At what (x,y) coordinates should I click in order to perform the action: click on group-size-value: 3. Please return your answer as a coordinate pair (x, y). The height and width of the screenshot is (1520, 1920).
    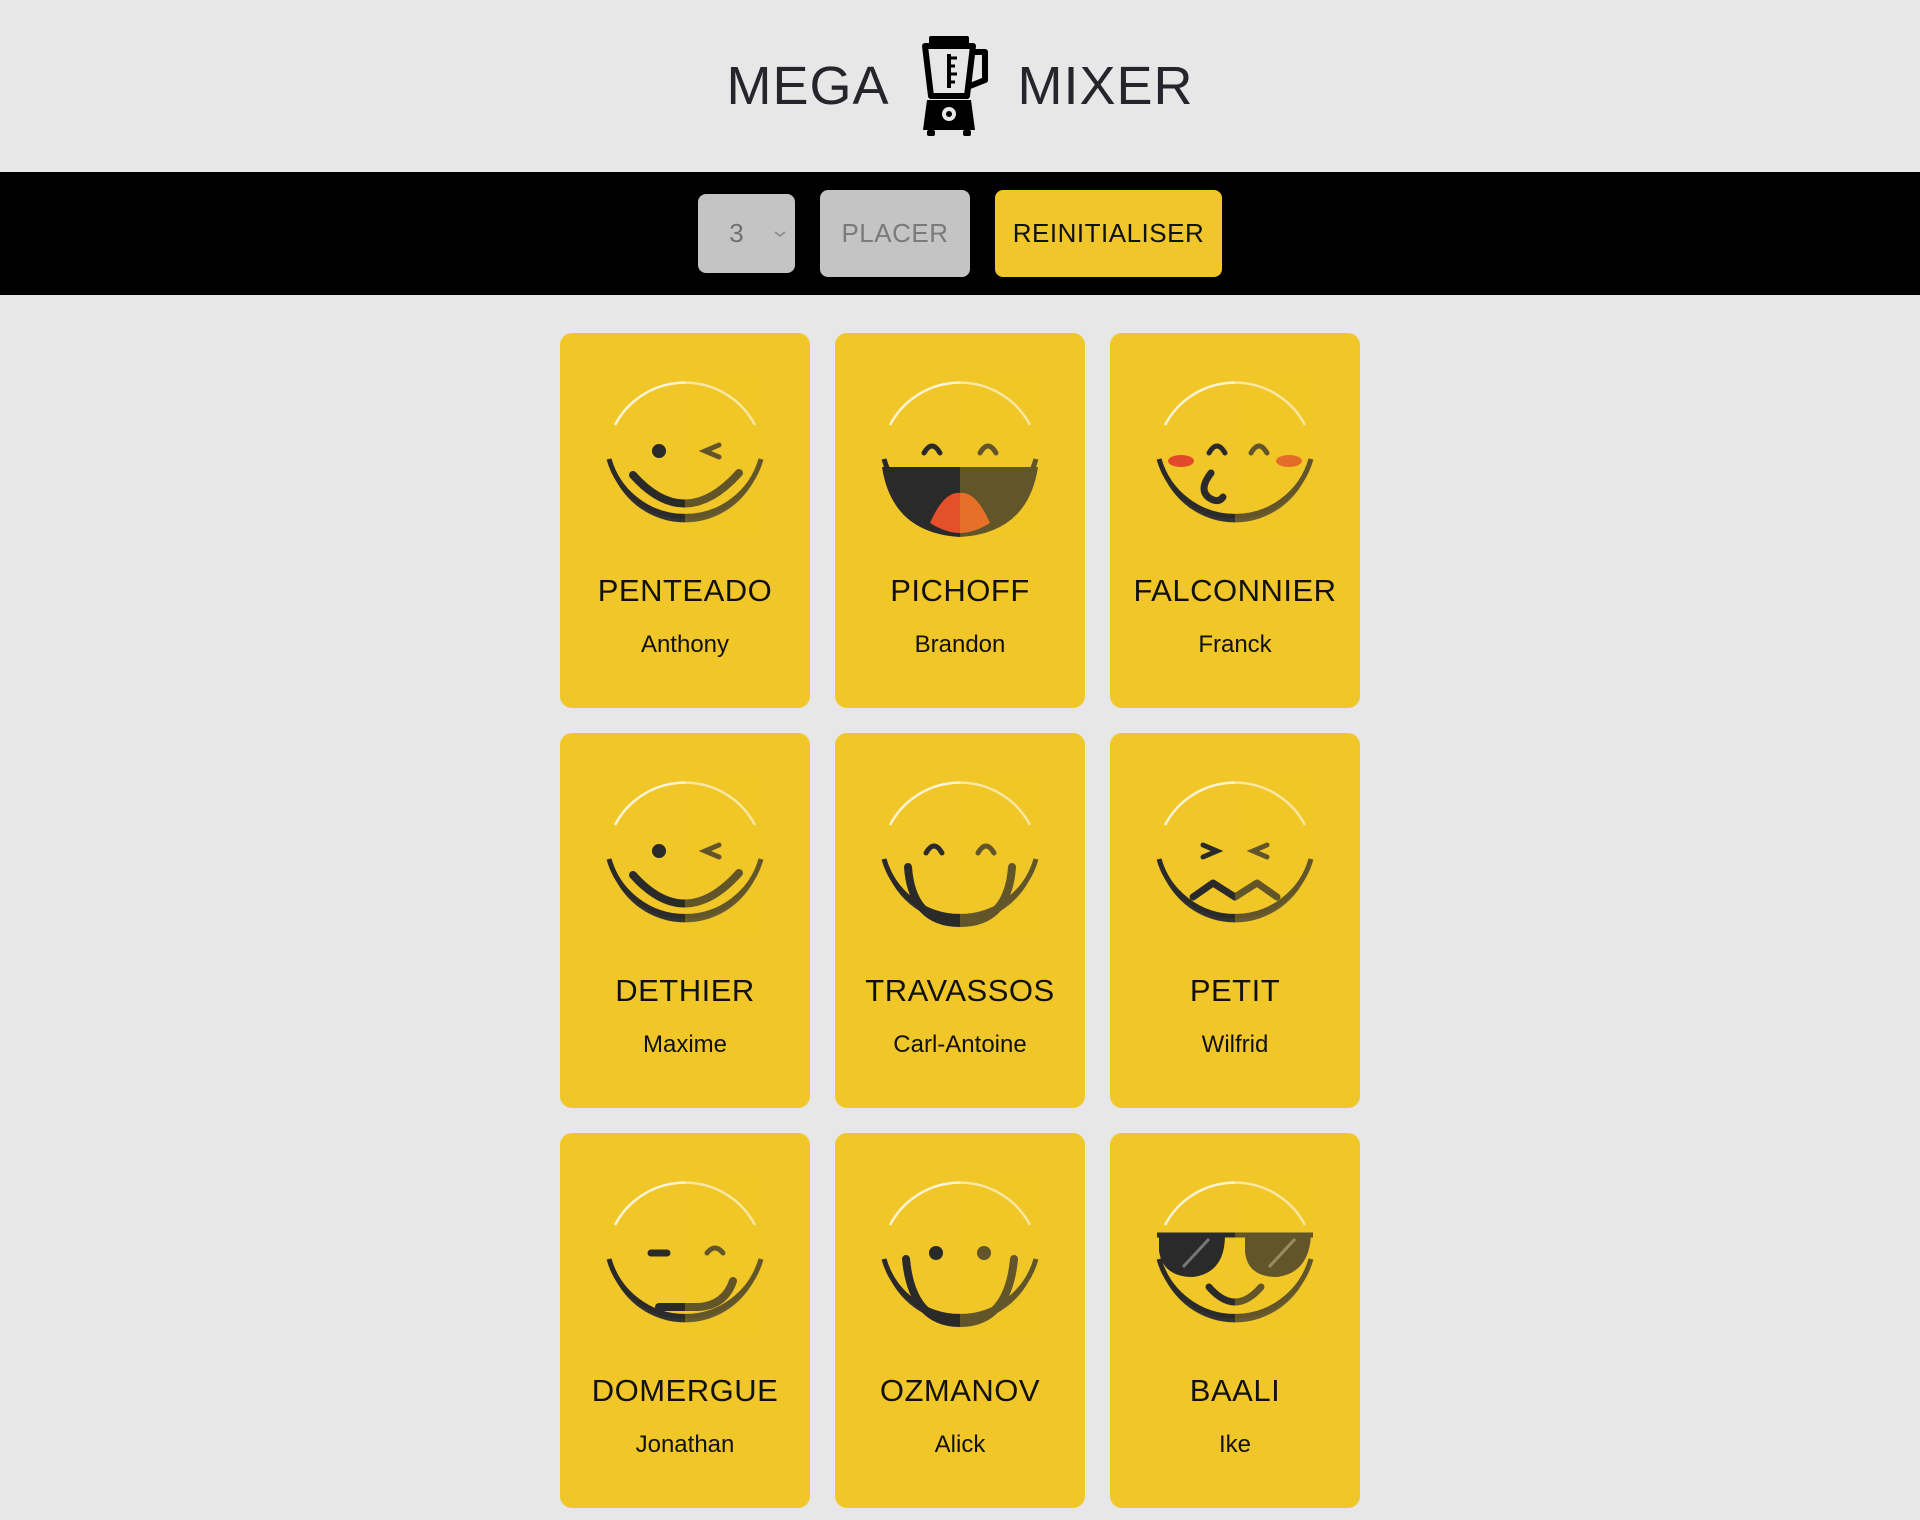
    Looking at the image, I should click on (736, 233).